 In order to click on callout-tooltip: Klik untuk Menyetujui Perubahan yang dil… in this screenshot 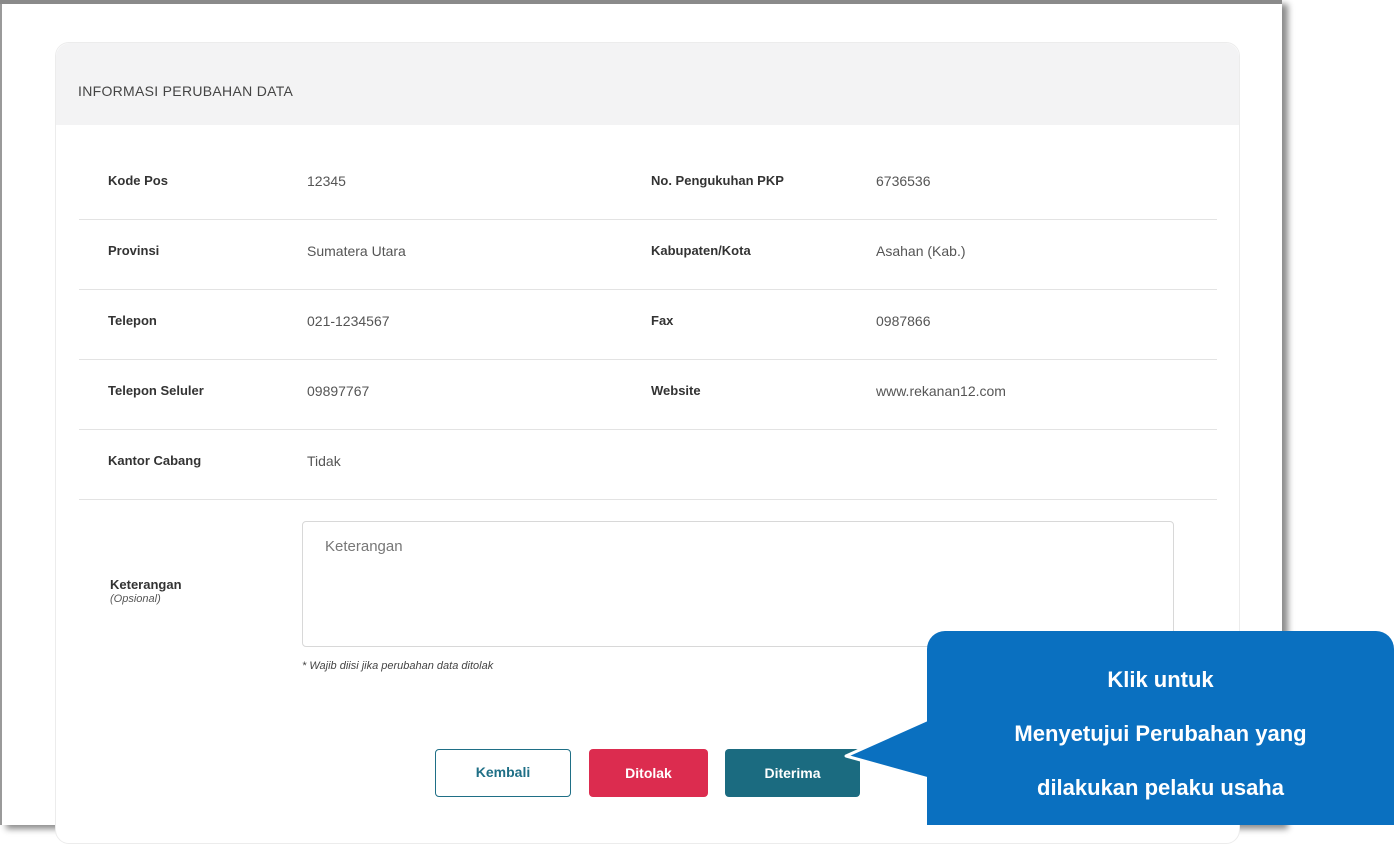, I will do `click(1160, 728)`.